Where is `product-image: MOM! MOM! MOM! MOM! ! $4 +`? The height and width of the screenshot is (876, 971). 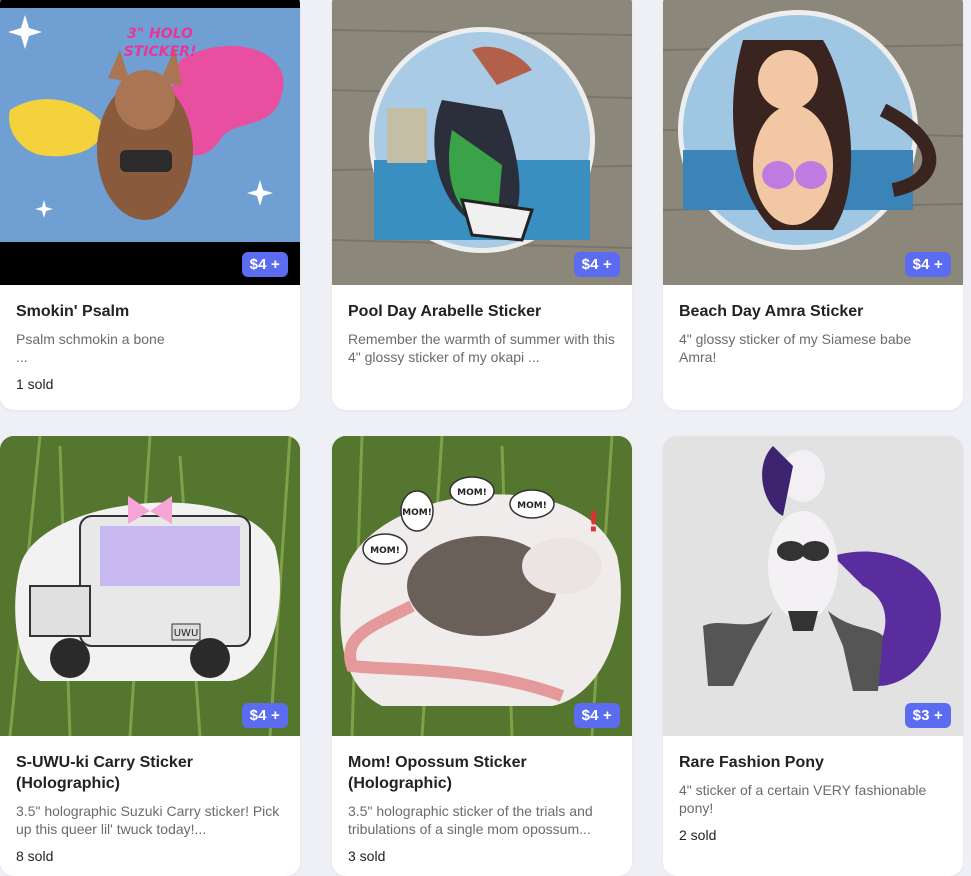
product-image: MOM! MOM! MOM! MOM! ! $4 + is located at coordinates (482, 586).